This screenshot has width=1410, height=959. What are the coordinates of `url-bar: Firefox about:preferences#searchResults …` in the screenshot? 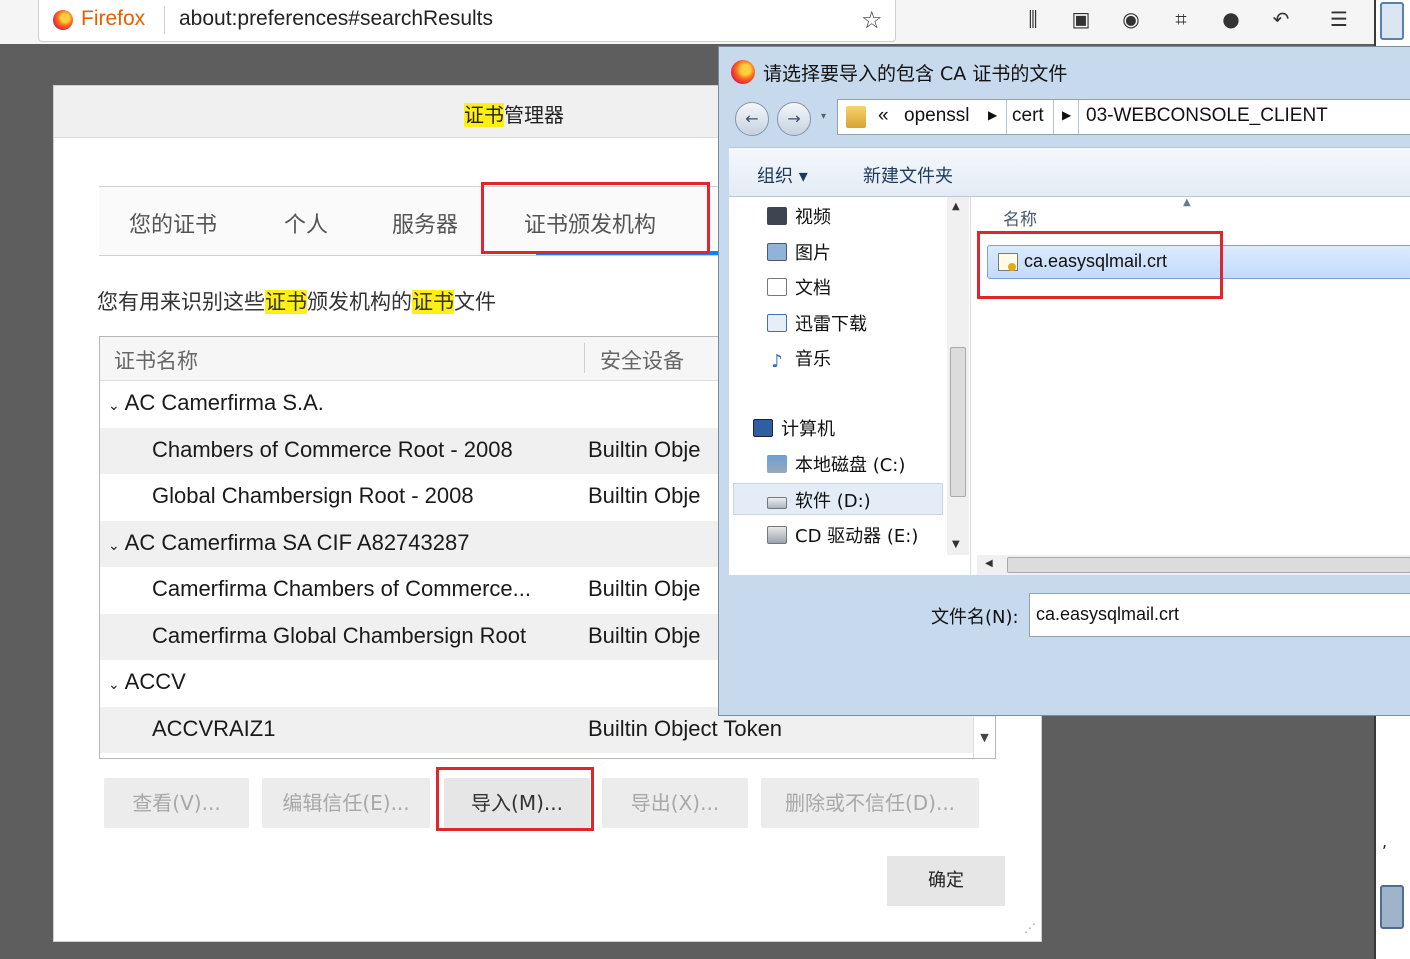 It's located at (467, 21).